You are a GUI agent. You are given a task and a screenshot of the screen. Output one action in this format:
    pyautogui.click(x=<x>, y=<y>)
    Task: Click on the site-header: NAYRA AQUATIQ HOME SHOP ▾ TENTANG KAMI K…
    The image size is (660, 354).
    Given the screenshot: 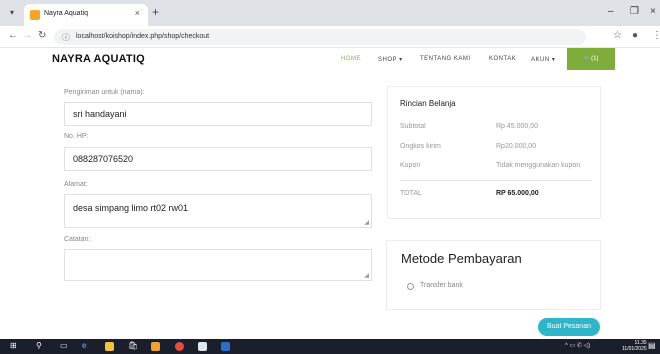 What is the action you would take?
    pyautogui.click(x=330, y=59)
    